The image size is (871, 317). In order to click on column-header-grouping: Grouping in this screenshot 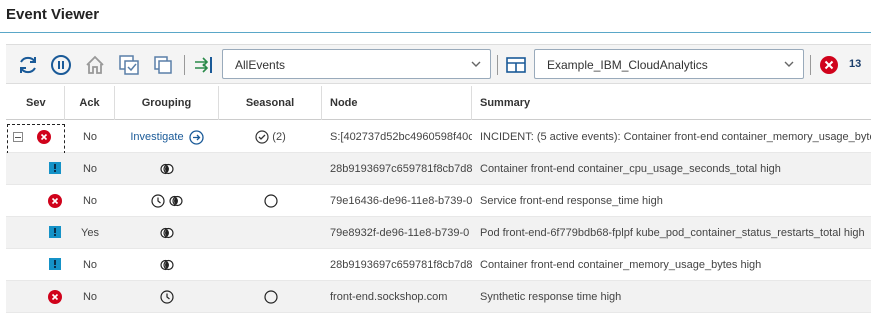, I will do `click(167, 103)`.